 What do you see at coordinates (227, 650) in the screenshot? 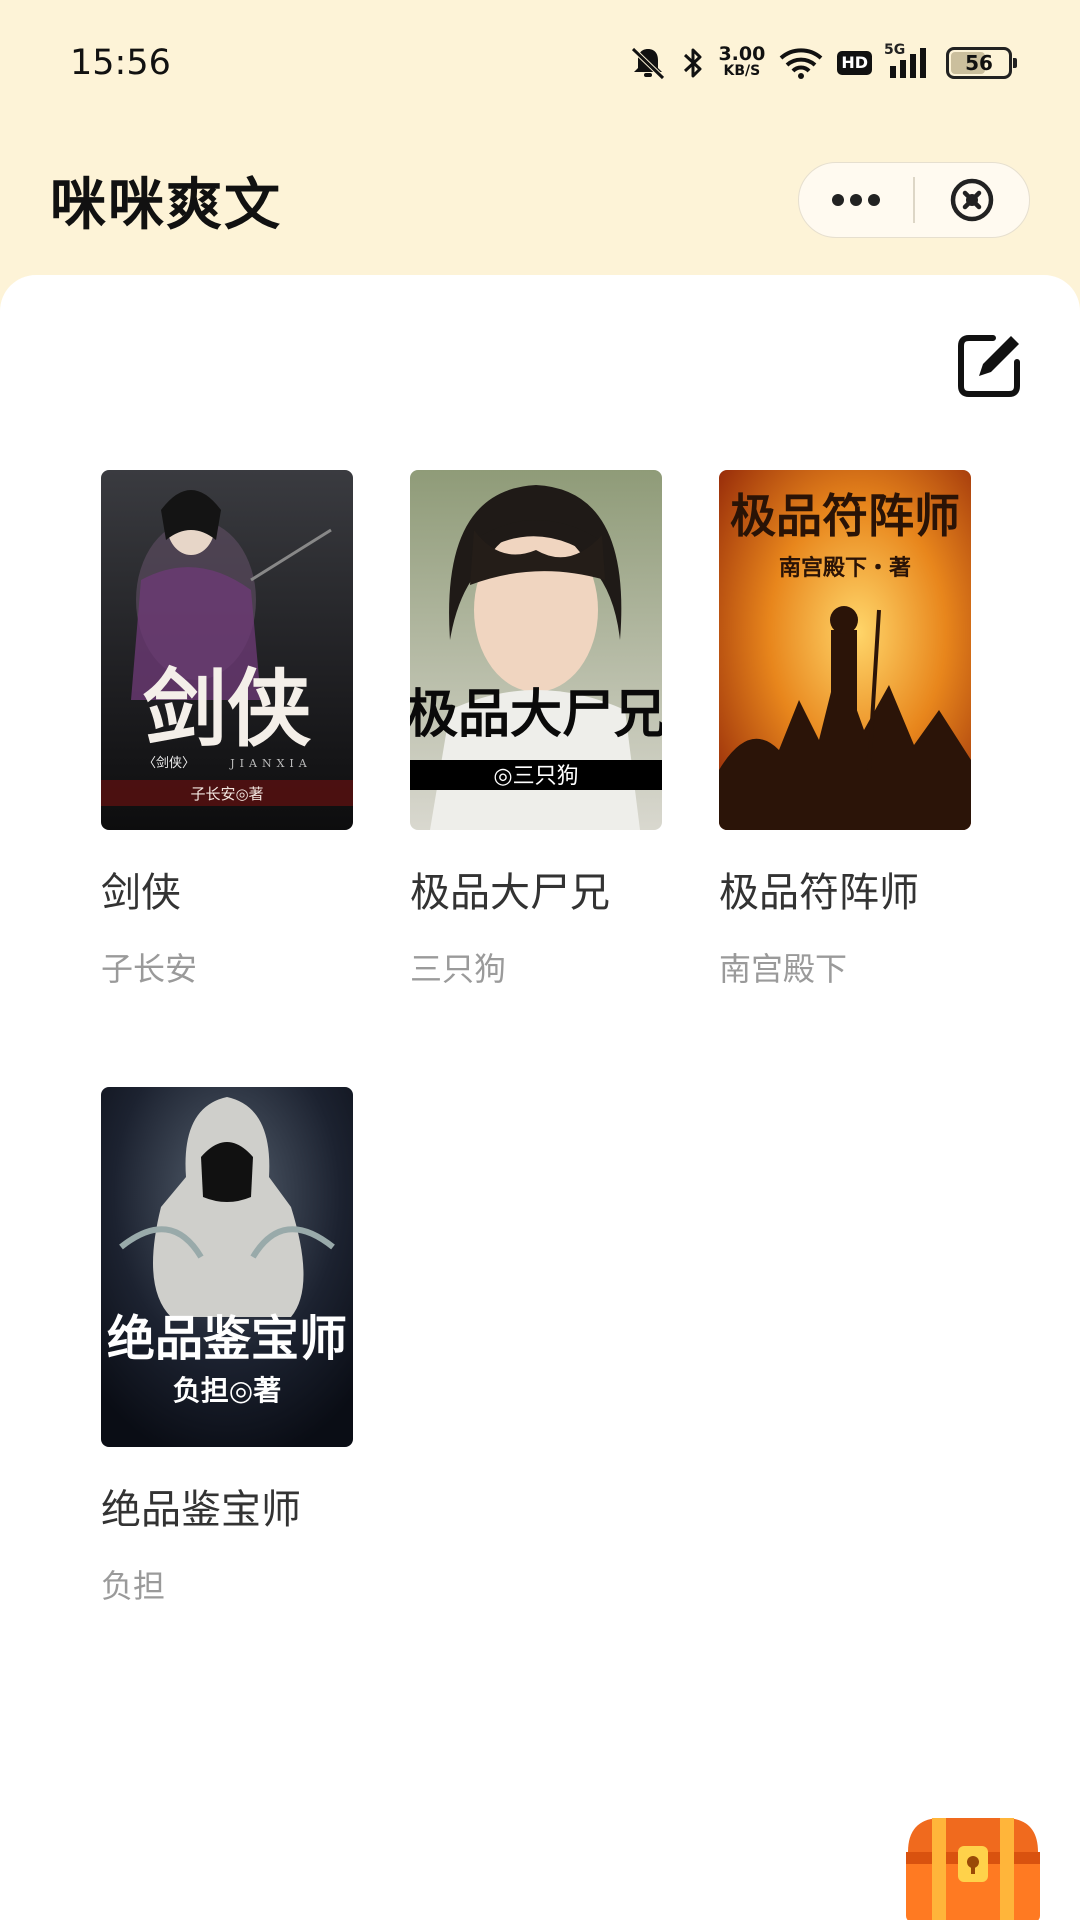
I see `book-cover: 剑侠 〈剑侠〉 JIANXIA 子长安◎著` at bounding box center [227, 650].